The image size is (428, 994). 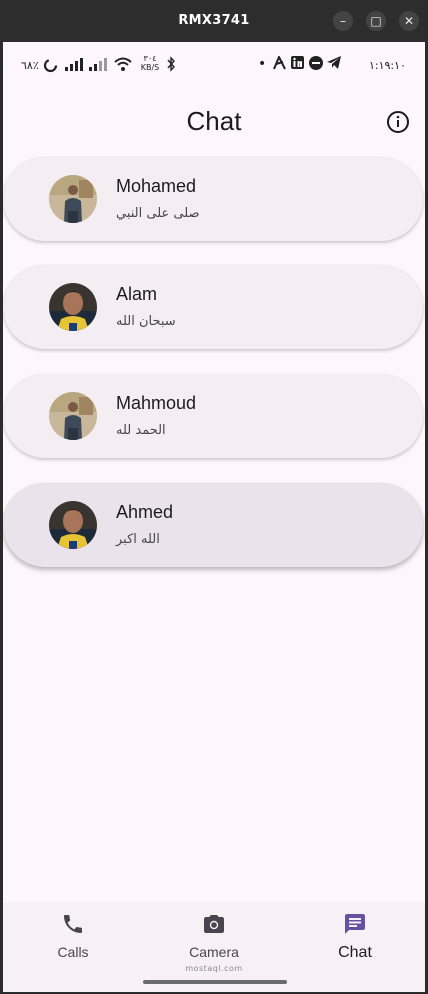 I want to click on nav-item-camera: Camera, so click(x=214, y=936).